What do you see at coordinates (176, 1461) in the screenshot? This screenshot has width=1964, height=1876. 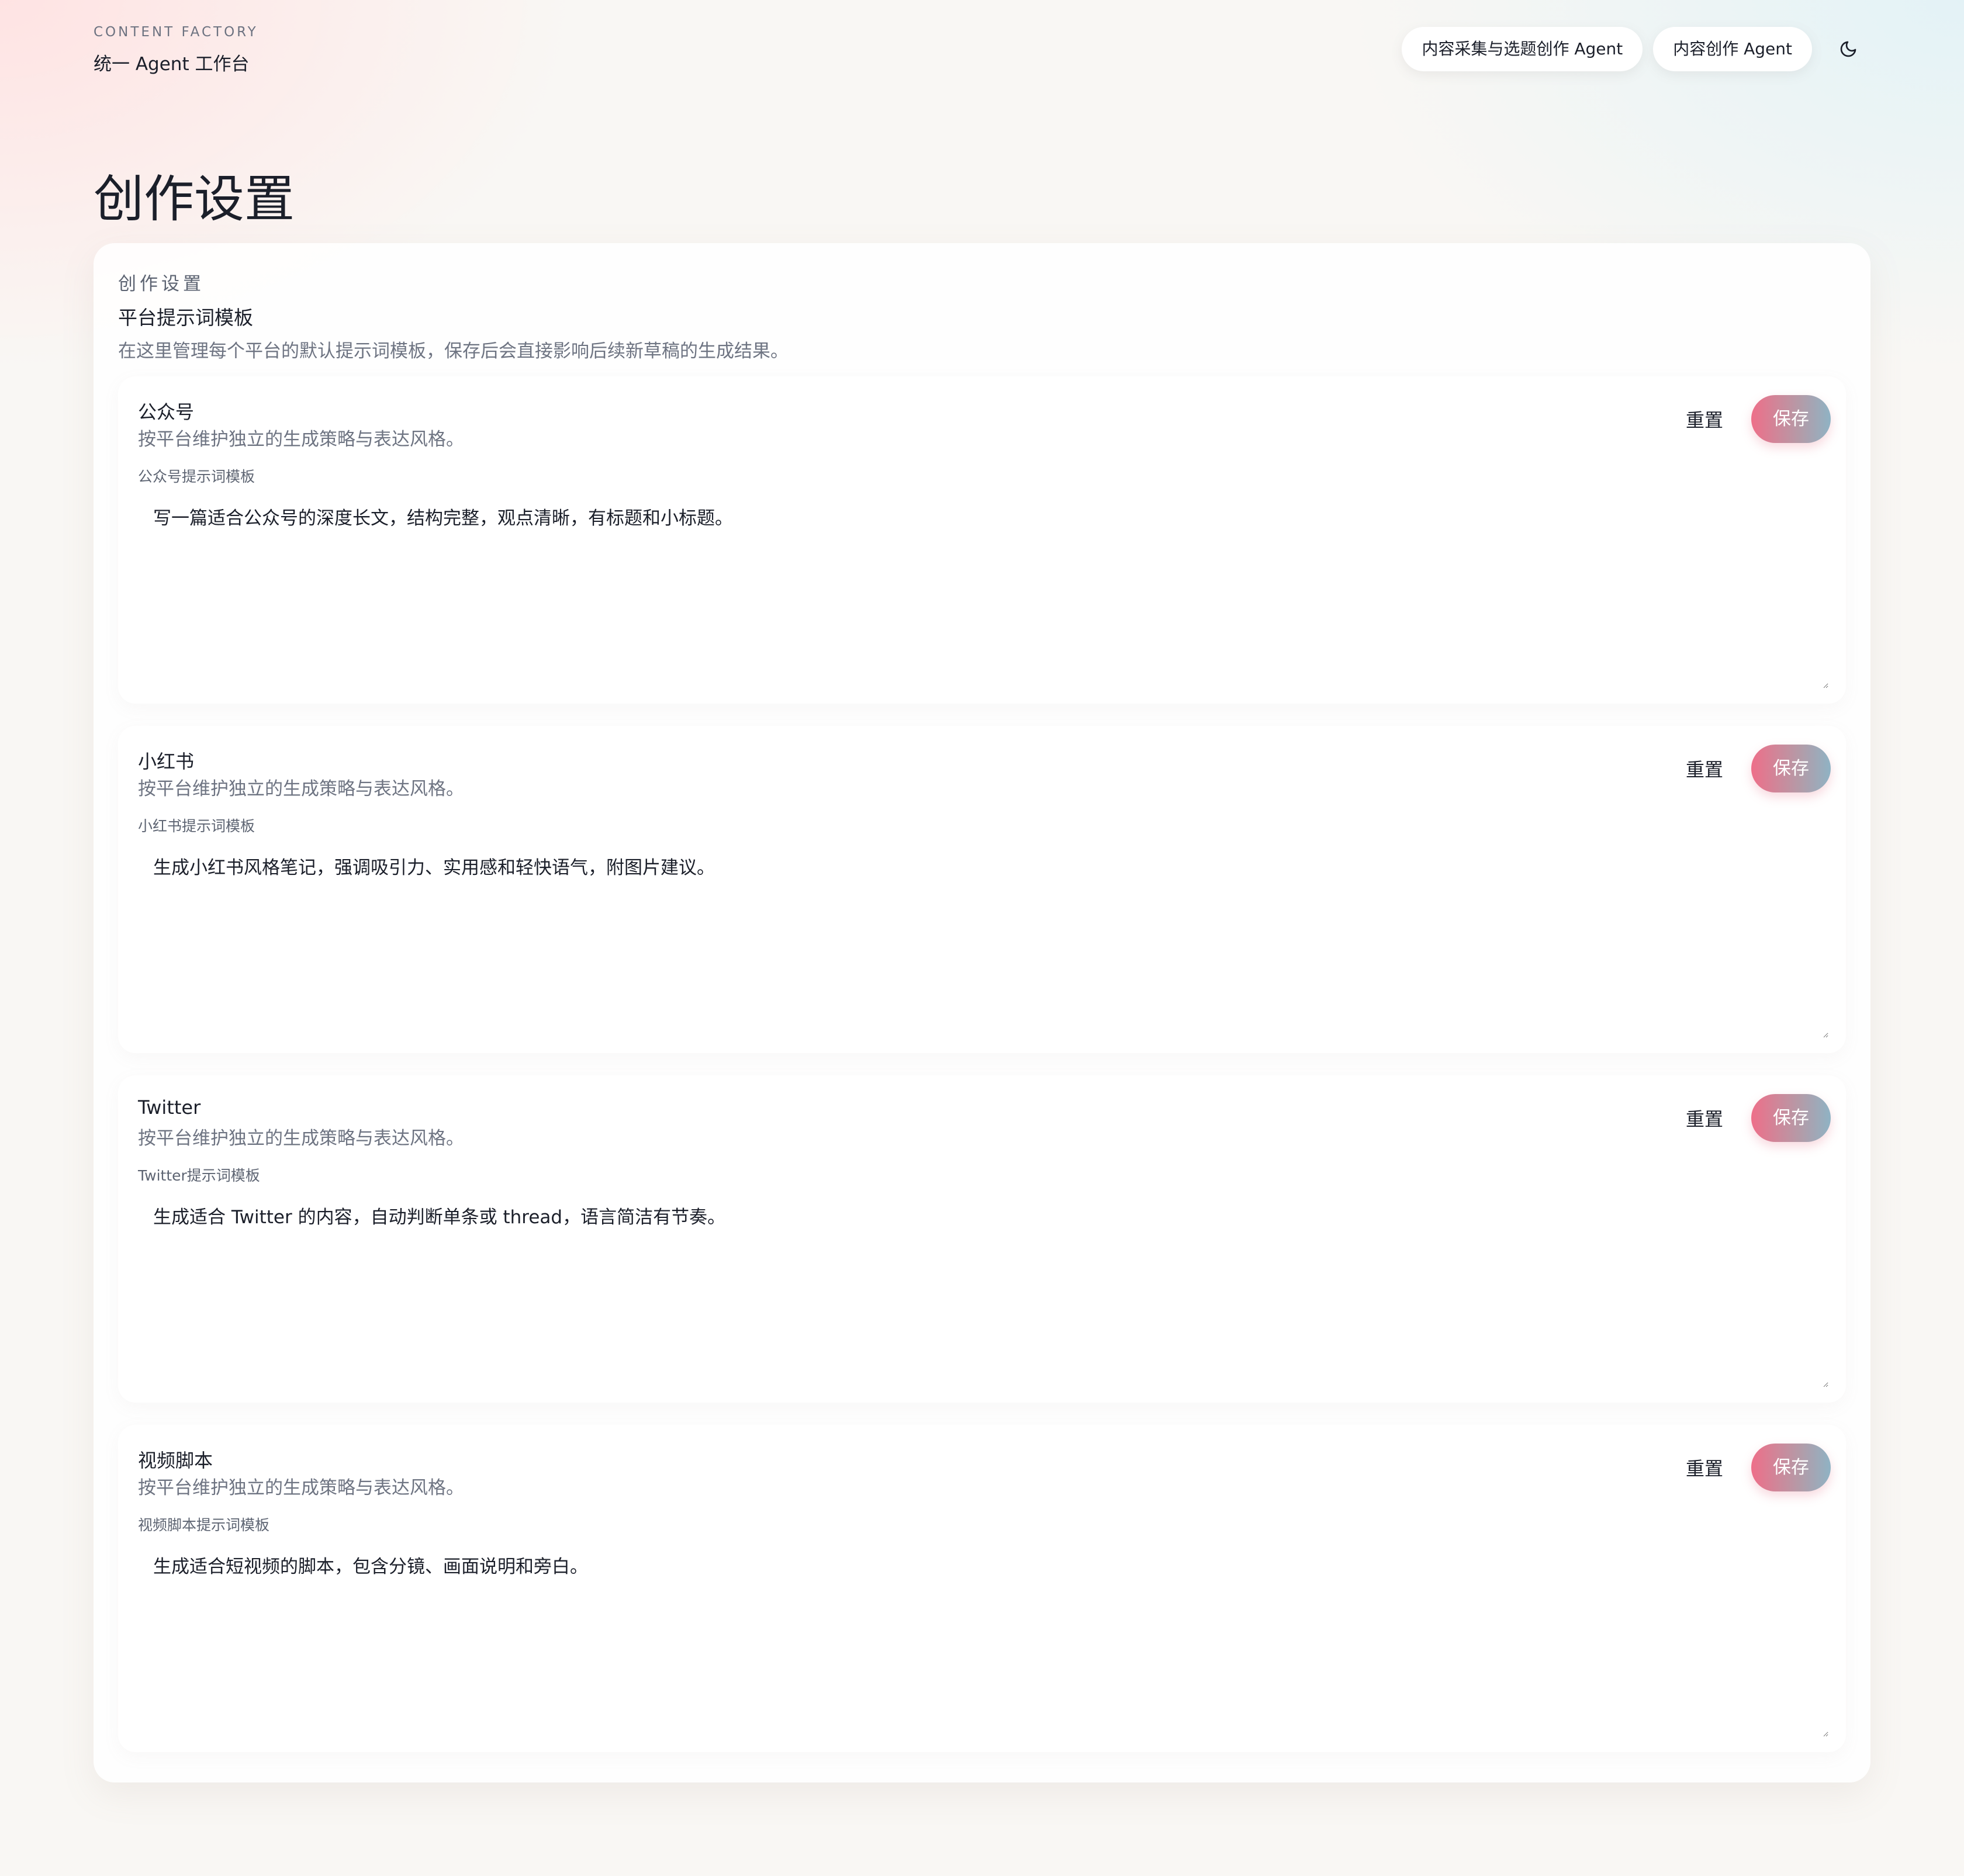 I see `platform-name: 视频脚本` at bounding box center [176, 1461].